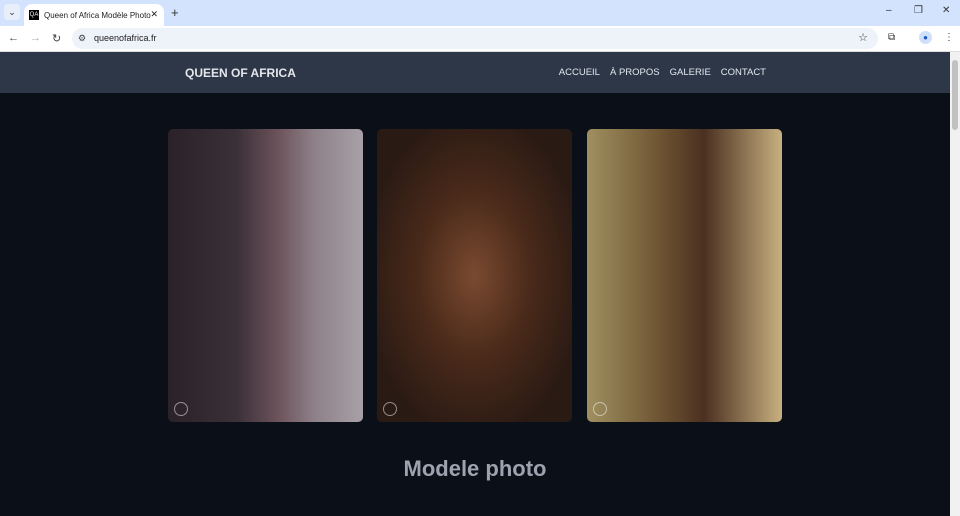 The width and height of the screenshot is (960, 516). What do you see at coordinates (918, 10) in the screenshot?
I see `restore-icon: ❐` at bounding box center [918, 10].